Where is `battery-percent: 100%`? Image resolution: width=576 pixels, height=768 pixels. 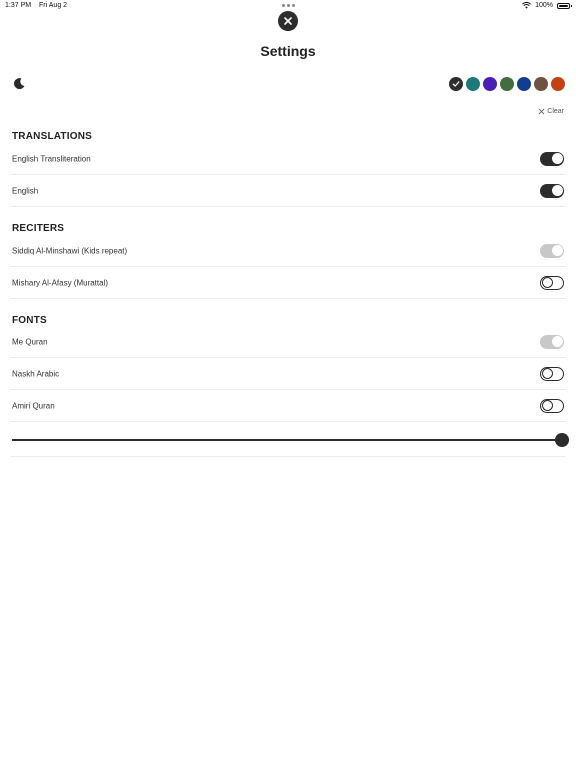 battery-percent: 100% is located at coordinates (544, 5).